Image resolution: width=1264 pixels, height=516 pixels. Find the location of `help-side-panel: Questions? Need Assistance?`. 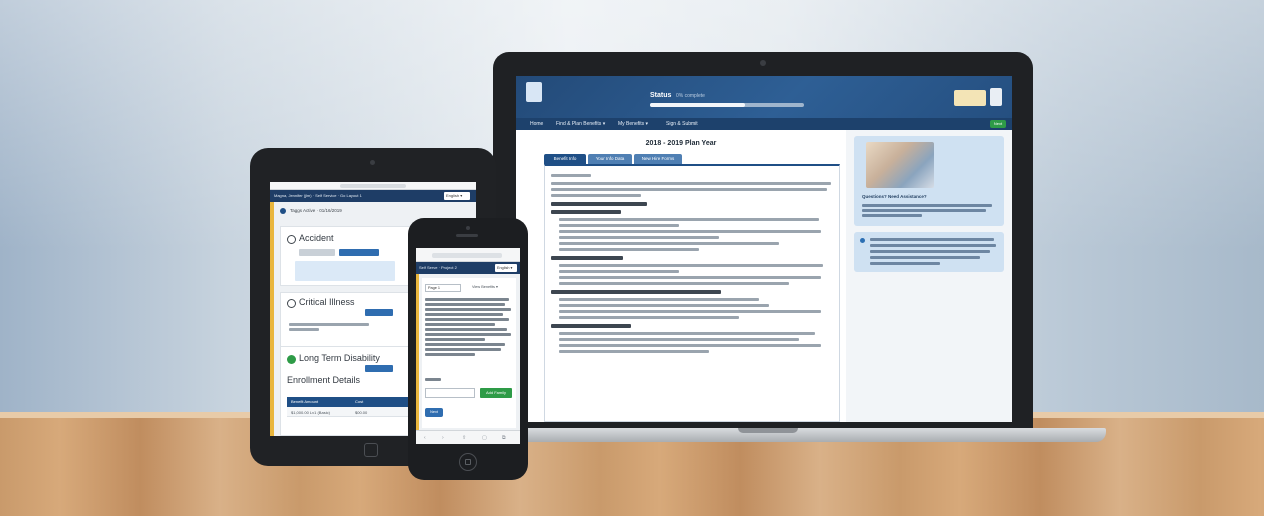

help-side-panel: Questions? Need Assistance? is located at coordinates (929, 181).